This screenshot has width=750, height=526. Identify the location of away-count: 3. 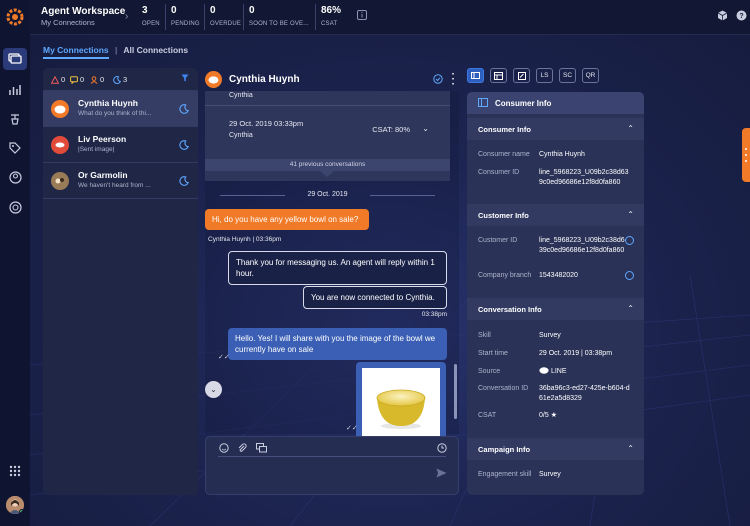
(120, 79).